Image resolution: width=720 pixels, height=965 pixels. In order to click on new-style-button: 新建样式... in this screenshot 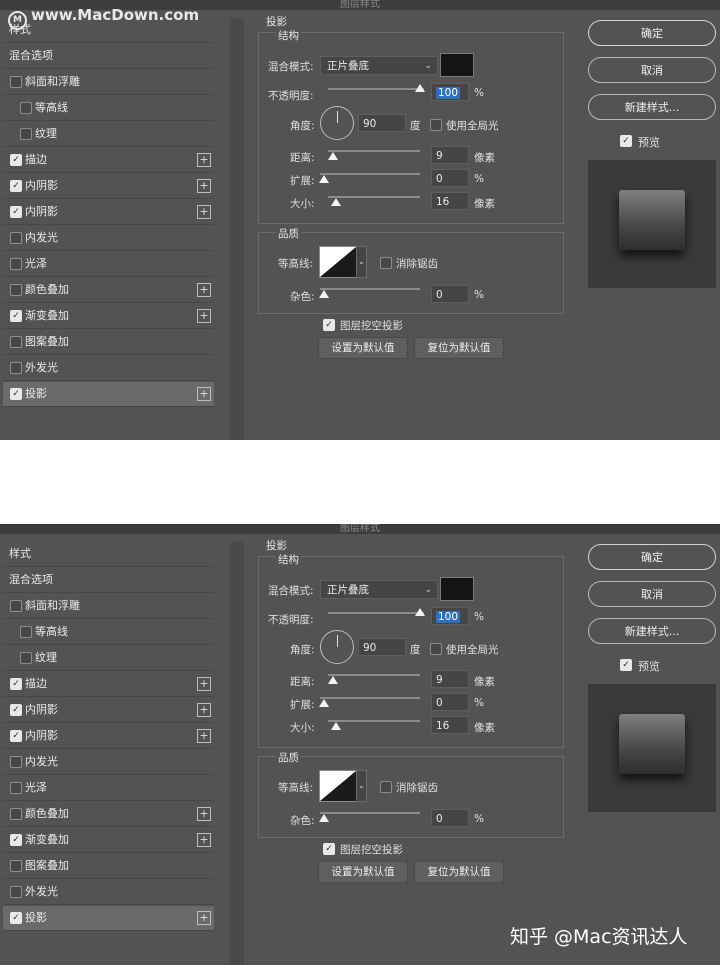, I will do `click(652, 107)`.